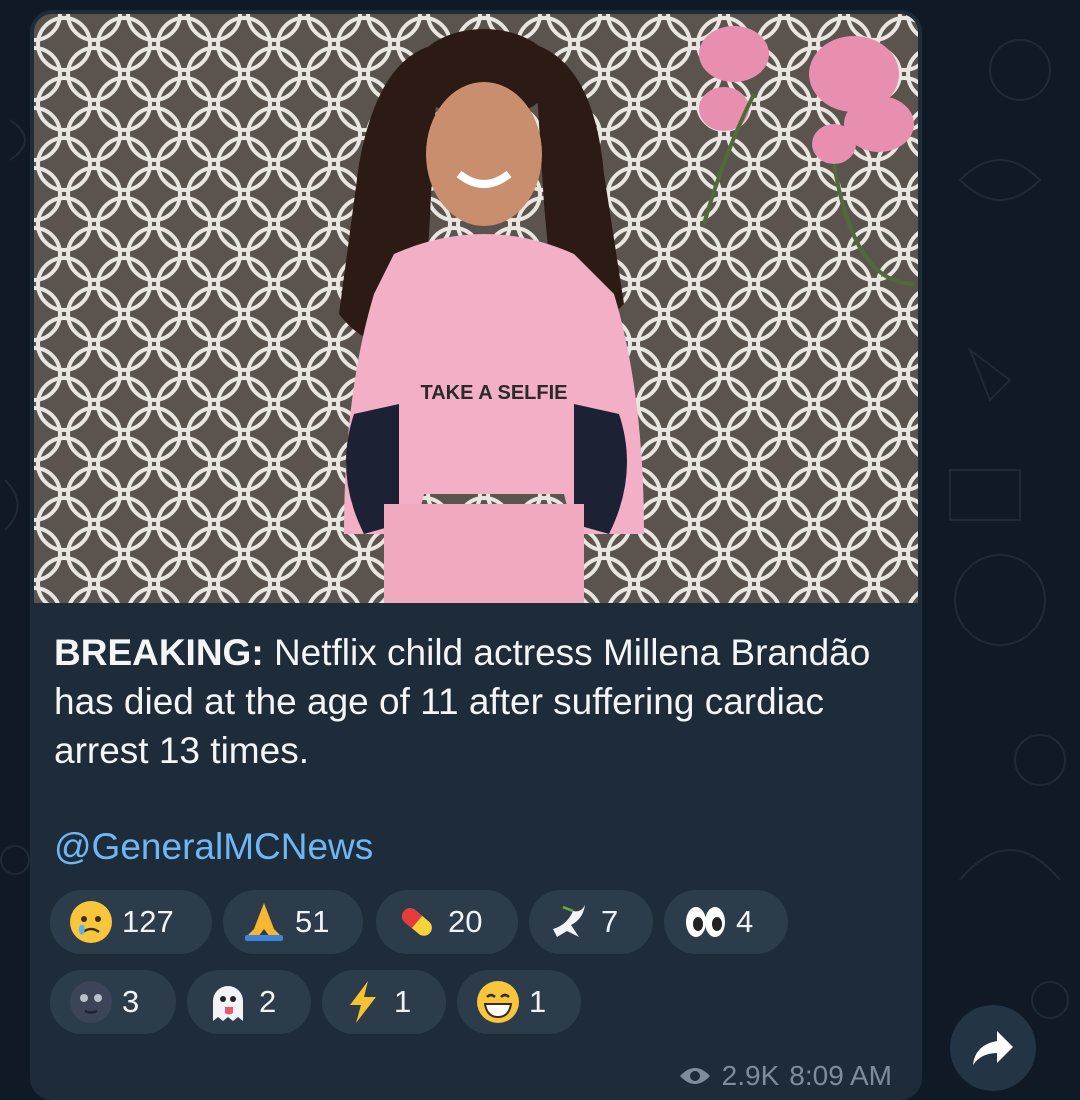 This screenshot has height=1100, width=1080. What do you see at coordinates (91, 1002) in the screenshot?
I see `new-moon-face-icon` at bounding box center [91, 1002].